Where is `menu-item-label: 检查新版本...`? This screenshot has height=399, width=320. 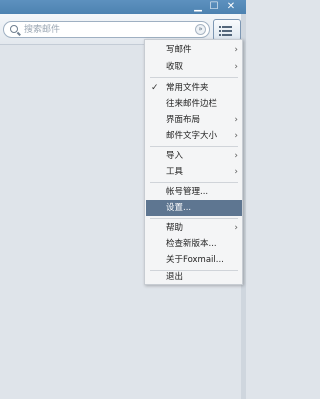 menu-item-label: 检查新版本... is located at coordinates (191, 244).